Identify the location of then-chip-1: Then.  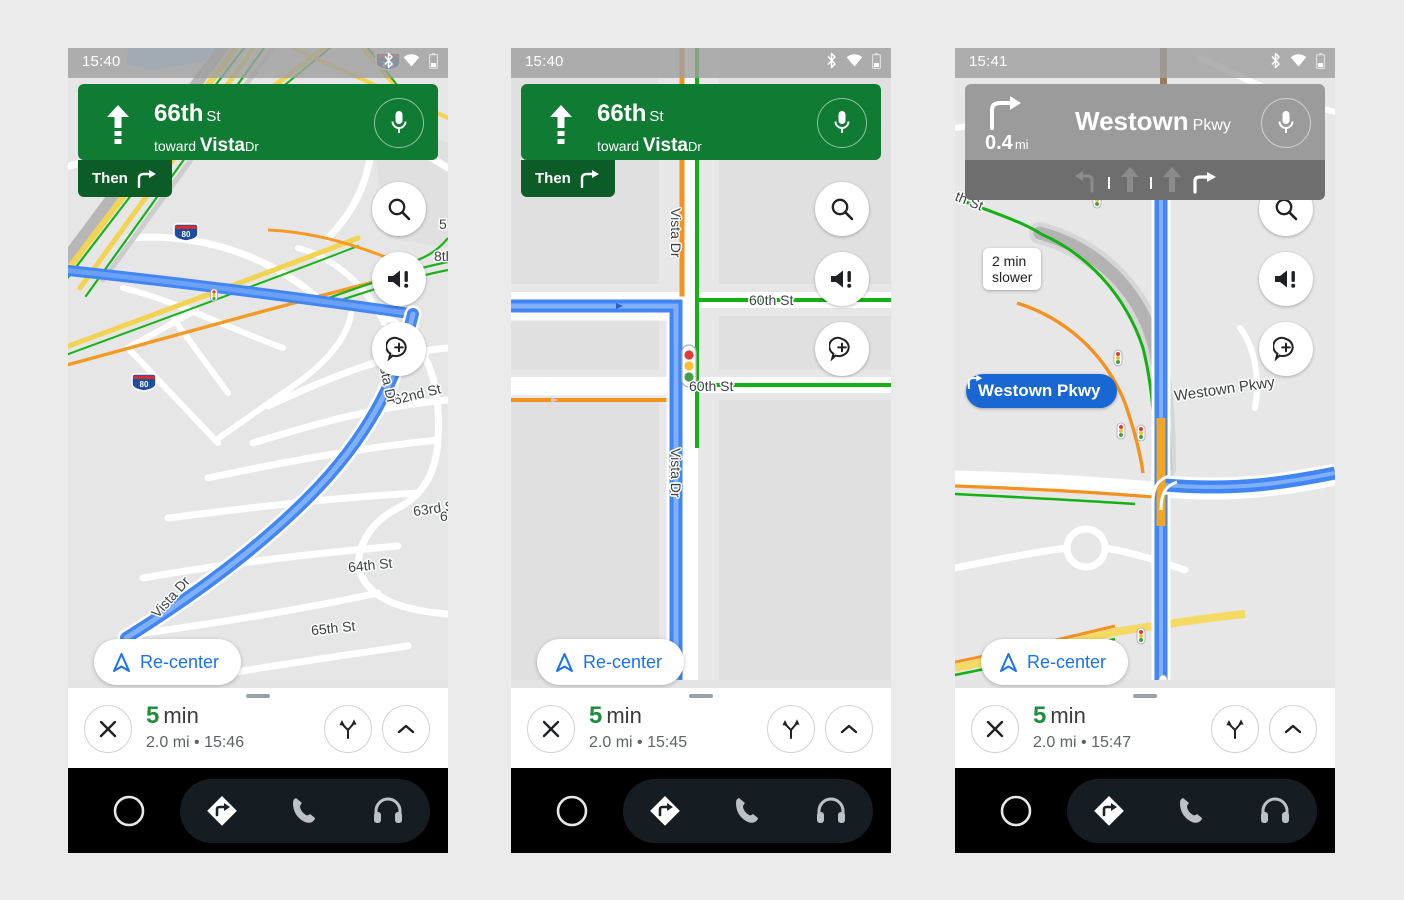
(125, 178).